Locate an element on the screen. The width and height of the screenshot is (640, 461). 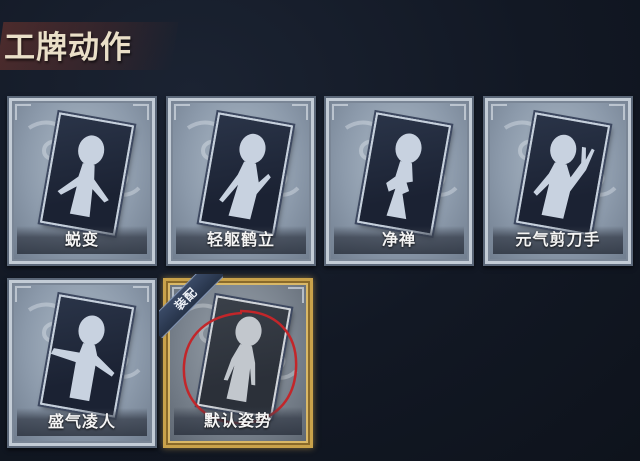
equipped-badge-label: 装配 is located at coordinates (191, 306).